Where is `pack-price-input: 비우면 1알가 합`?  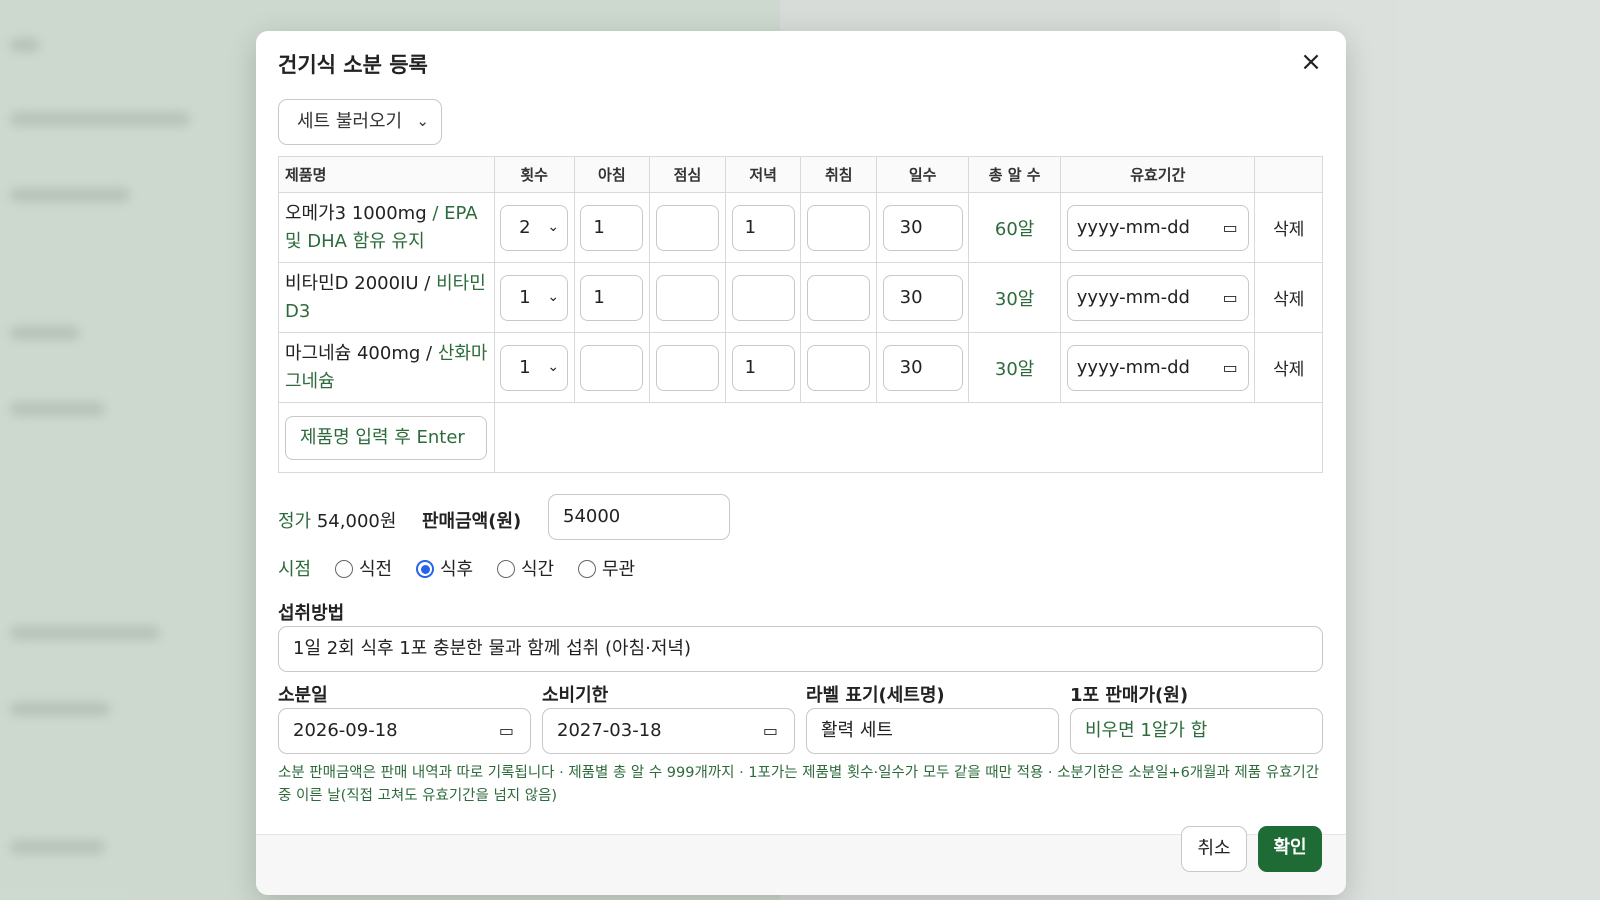
pack-price-input: 비우면 1알가 합 is located at coordinates (1196, 731).